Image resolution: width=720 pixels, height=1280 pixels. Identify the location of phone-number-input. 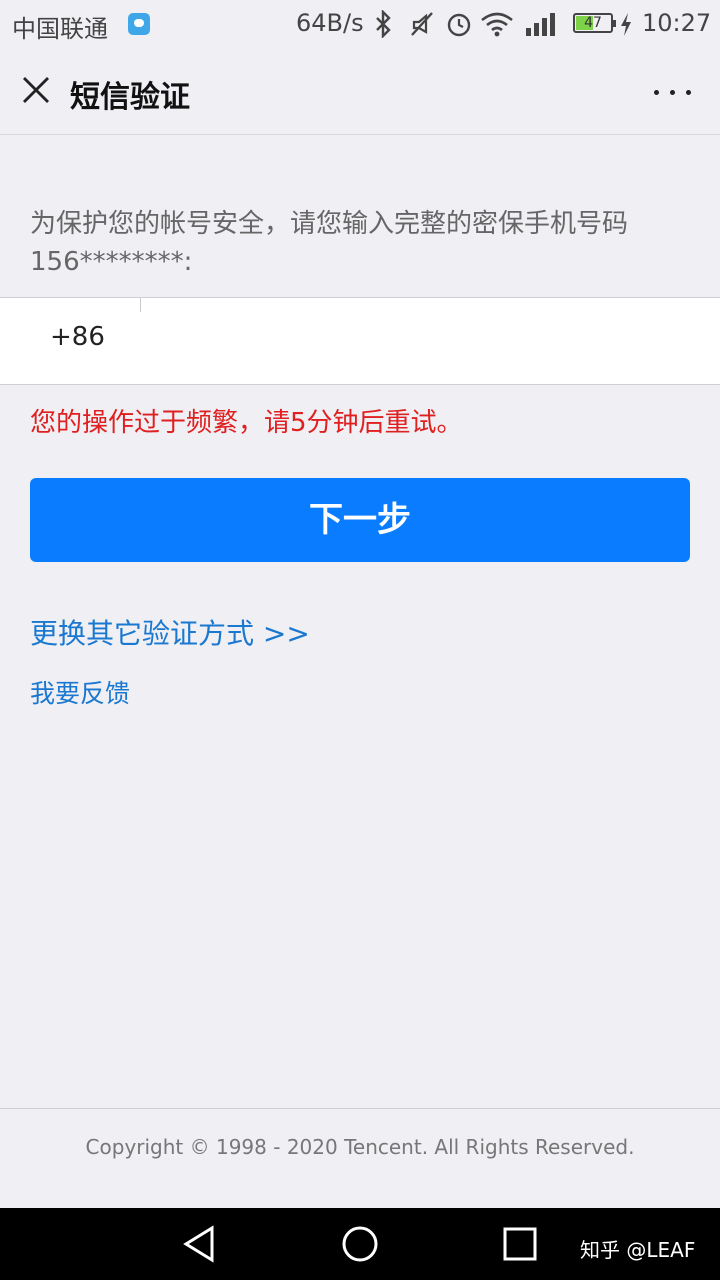
(427, 341).